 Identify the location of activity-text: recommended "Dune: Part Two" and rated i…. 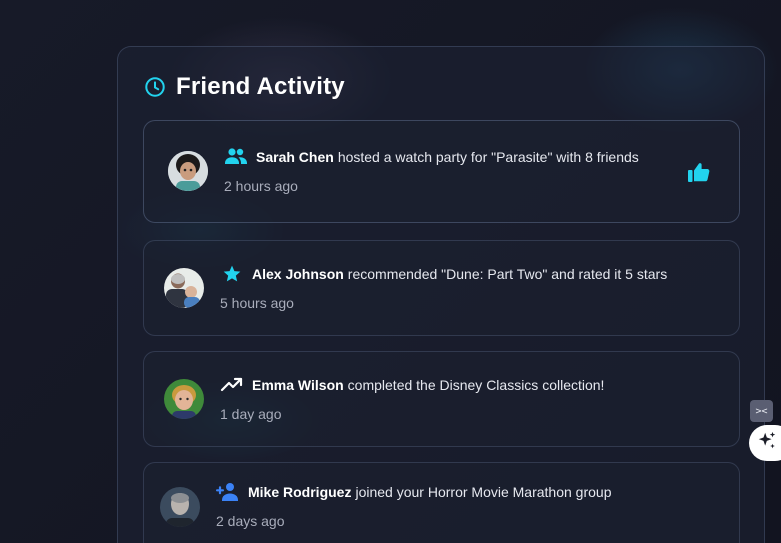
(507, 274).